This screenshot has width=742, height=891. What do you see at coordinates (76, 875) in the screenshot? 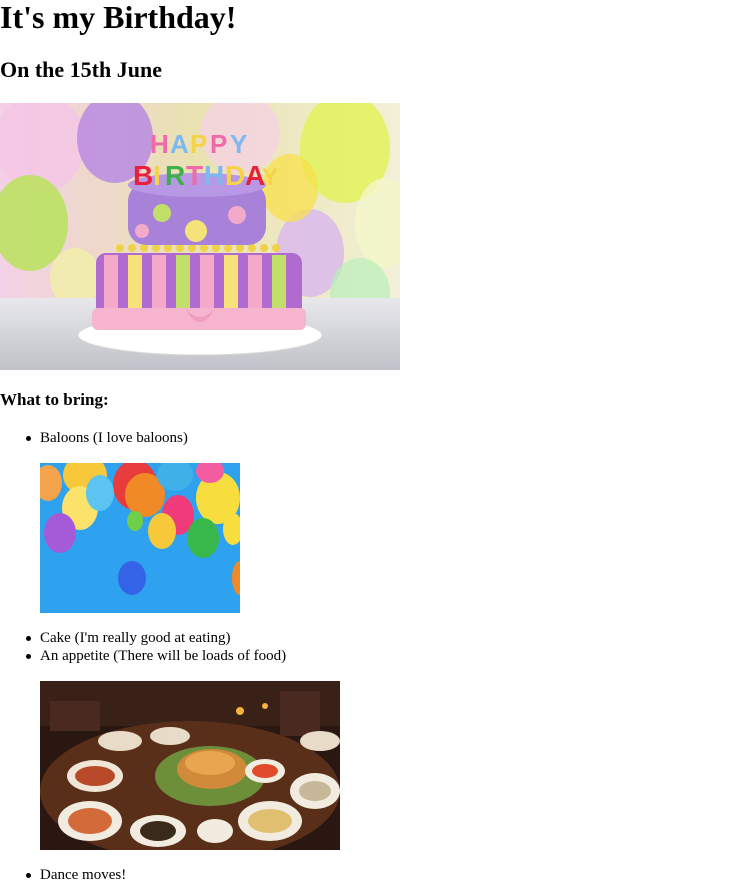
I see `list-item: Dance moves!` at bounding box center [76, 875].